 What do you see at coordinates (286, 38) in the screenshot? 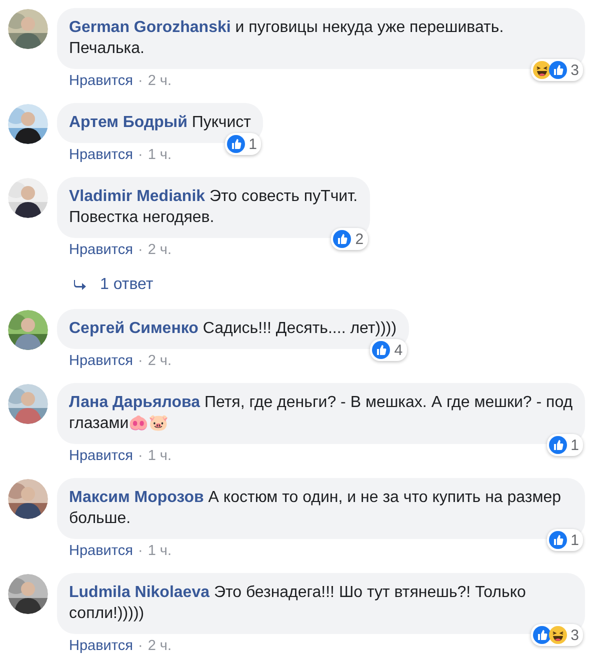
I see `comment-text: German Gorozhanski и пуговицы некуда уже перешивать. Печалька.` at bounding box center [286, 38].